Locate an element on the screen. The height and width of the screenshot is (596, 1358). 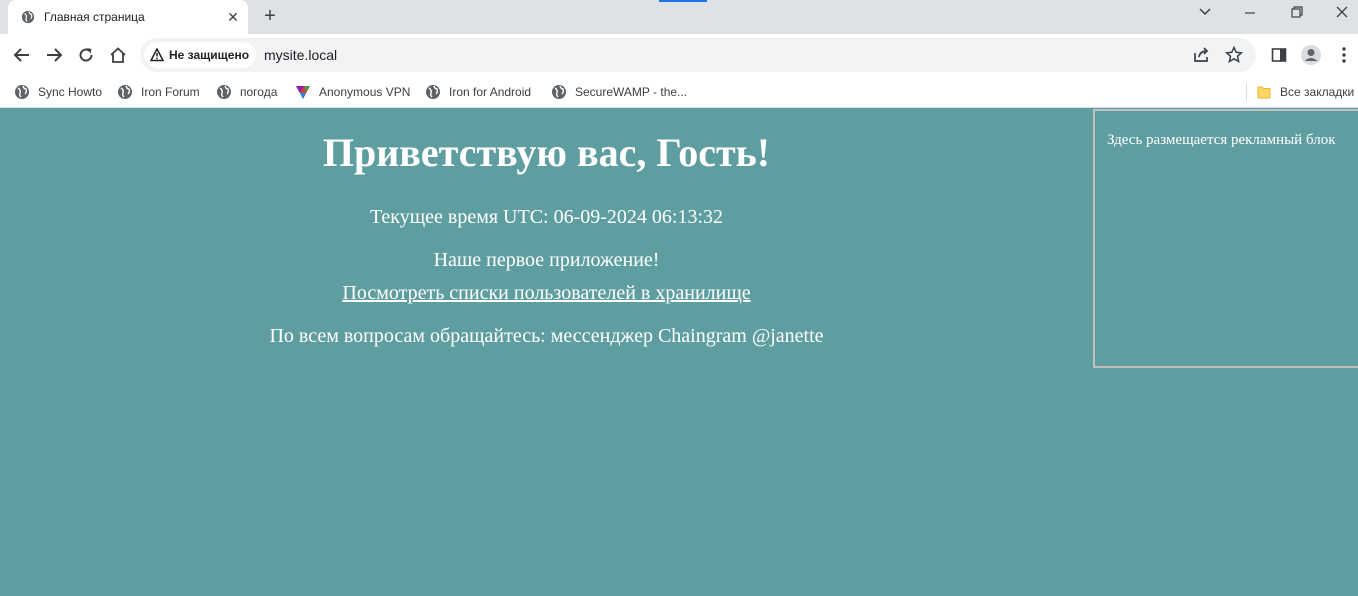
bookmark-item: Iron Forum is located at coordinates (158, 92).